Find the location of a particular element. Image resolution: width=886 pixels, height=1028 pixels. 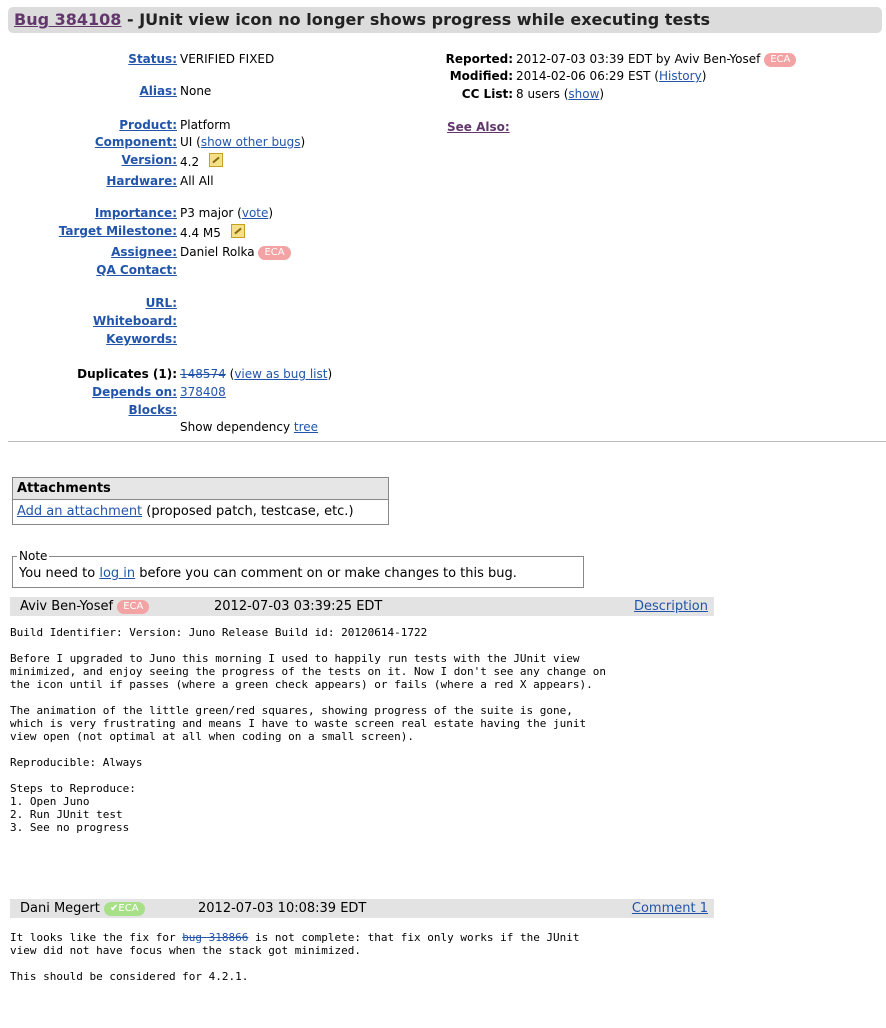

keywords-label: Keywords: is located at coordinates (141, 339).